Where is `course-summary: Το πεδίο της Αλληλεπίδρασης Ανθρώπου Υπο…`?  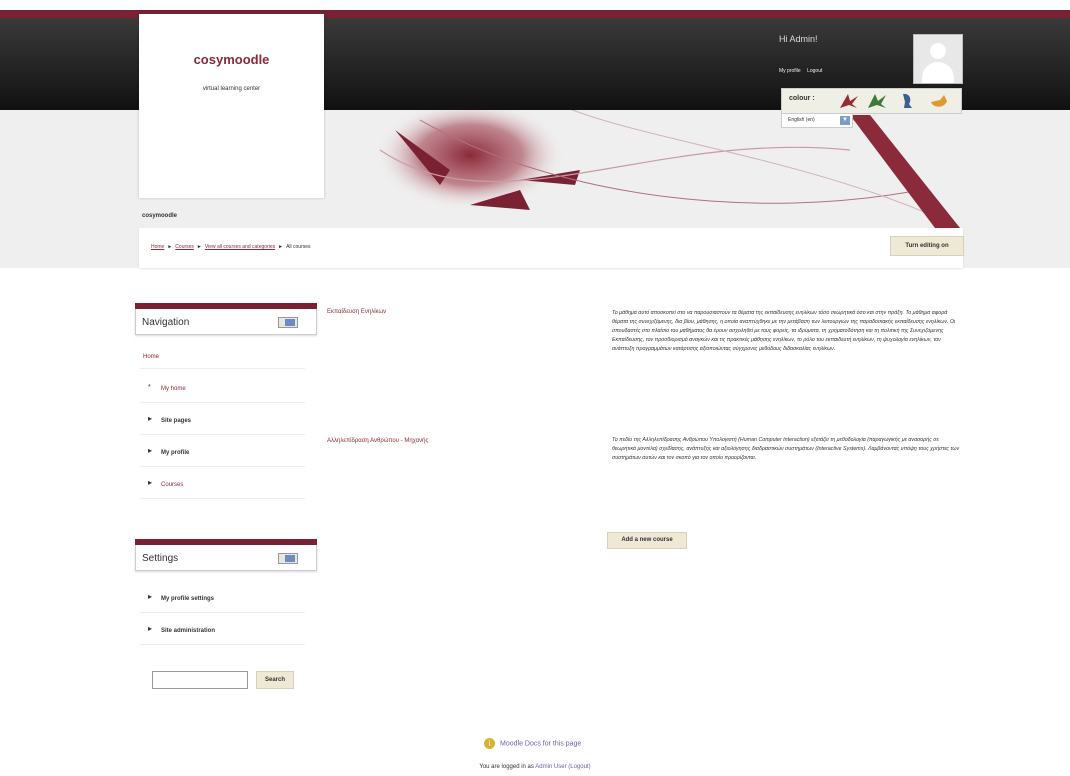 course-summary: Το πεδίο της Αλληλεπίδρασης Ανθρώπου Υπο… is located at coordinates (786, 449).